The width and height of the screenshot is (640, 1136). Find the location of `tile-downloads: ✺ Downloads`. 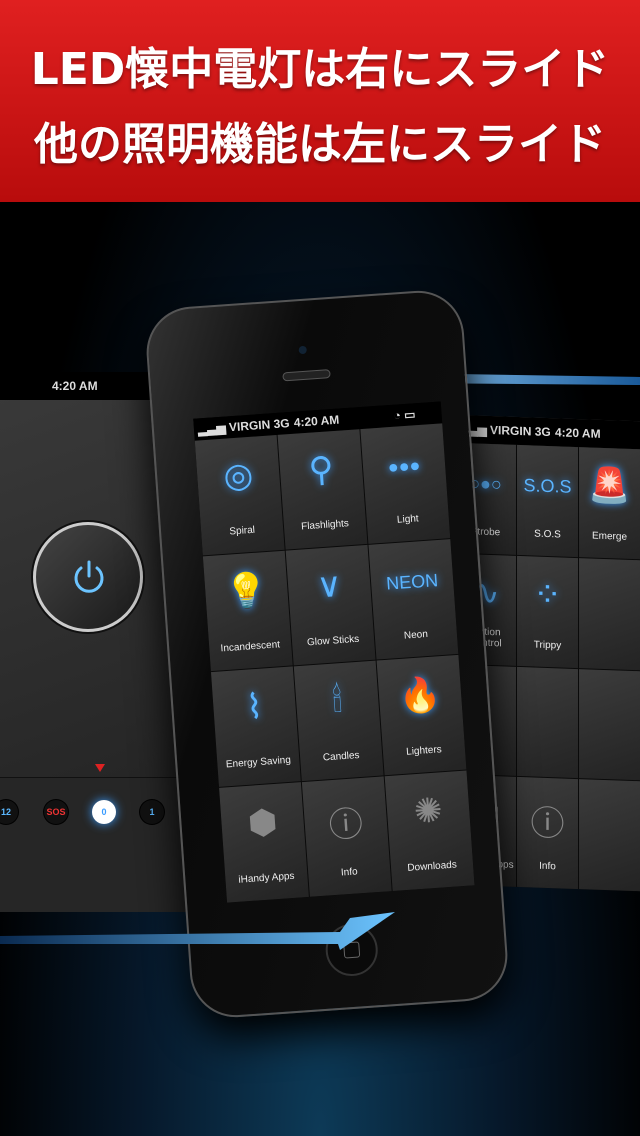

tile-downloads: ✺ Downloads is located at coordinates (429, 830).